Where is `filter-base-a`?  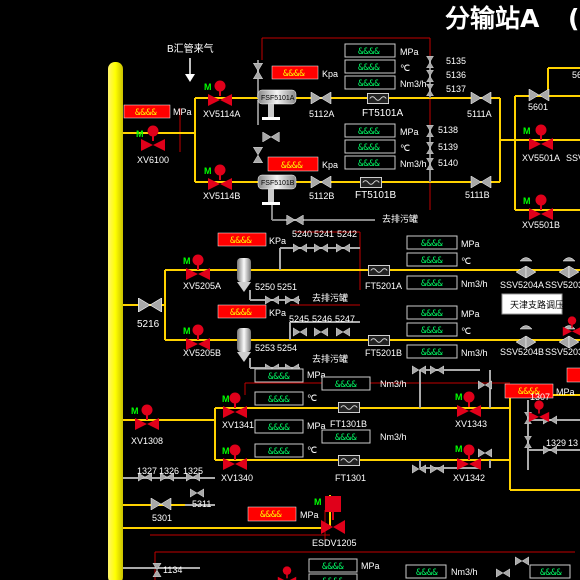 filter-base-a is located at coordinates (271, 118).